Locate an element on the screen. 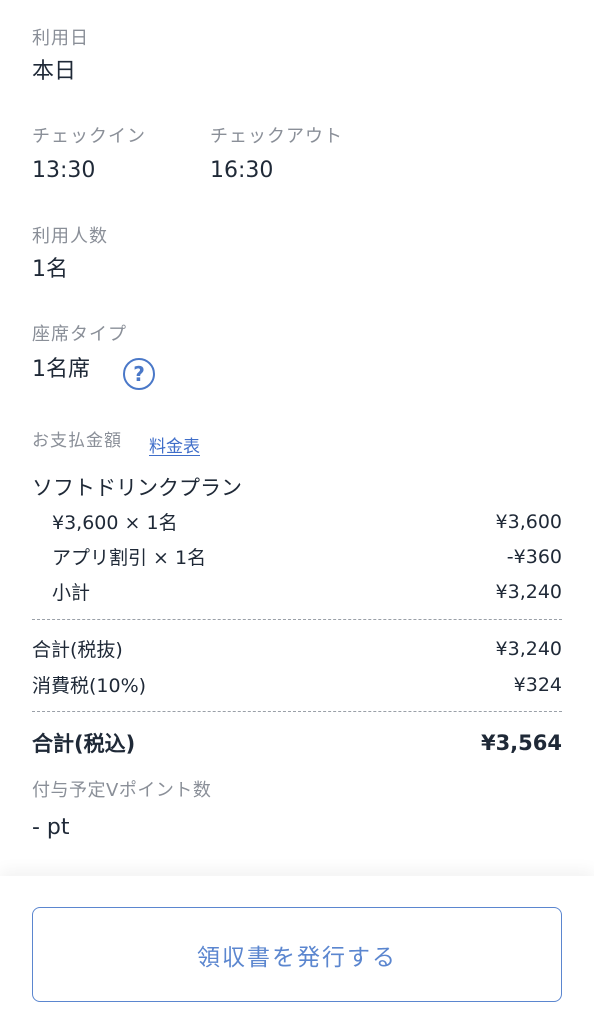  help-icon: ? is located at coordinates (139, 374).